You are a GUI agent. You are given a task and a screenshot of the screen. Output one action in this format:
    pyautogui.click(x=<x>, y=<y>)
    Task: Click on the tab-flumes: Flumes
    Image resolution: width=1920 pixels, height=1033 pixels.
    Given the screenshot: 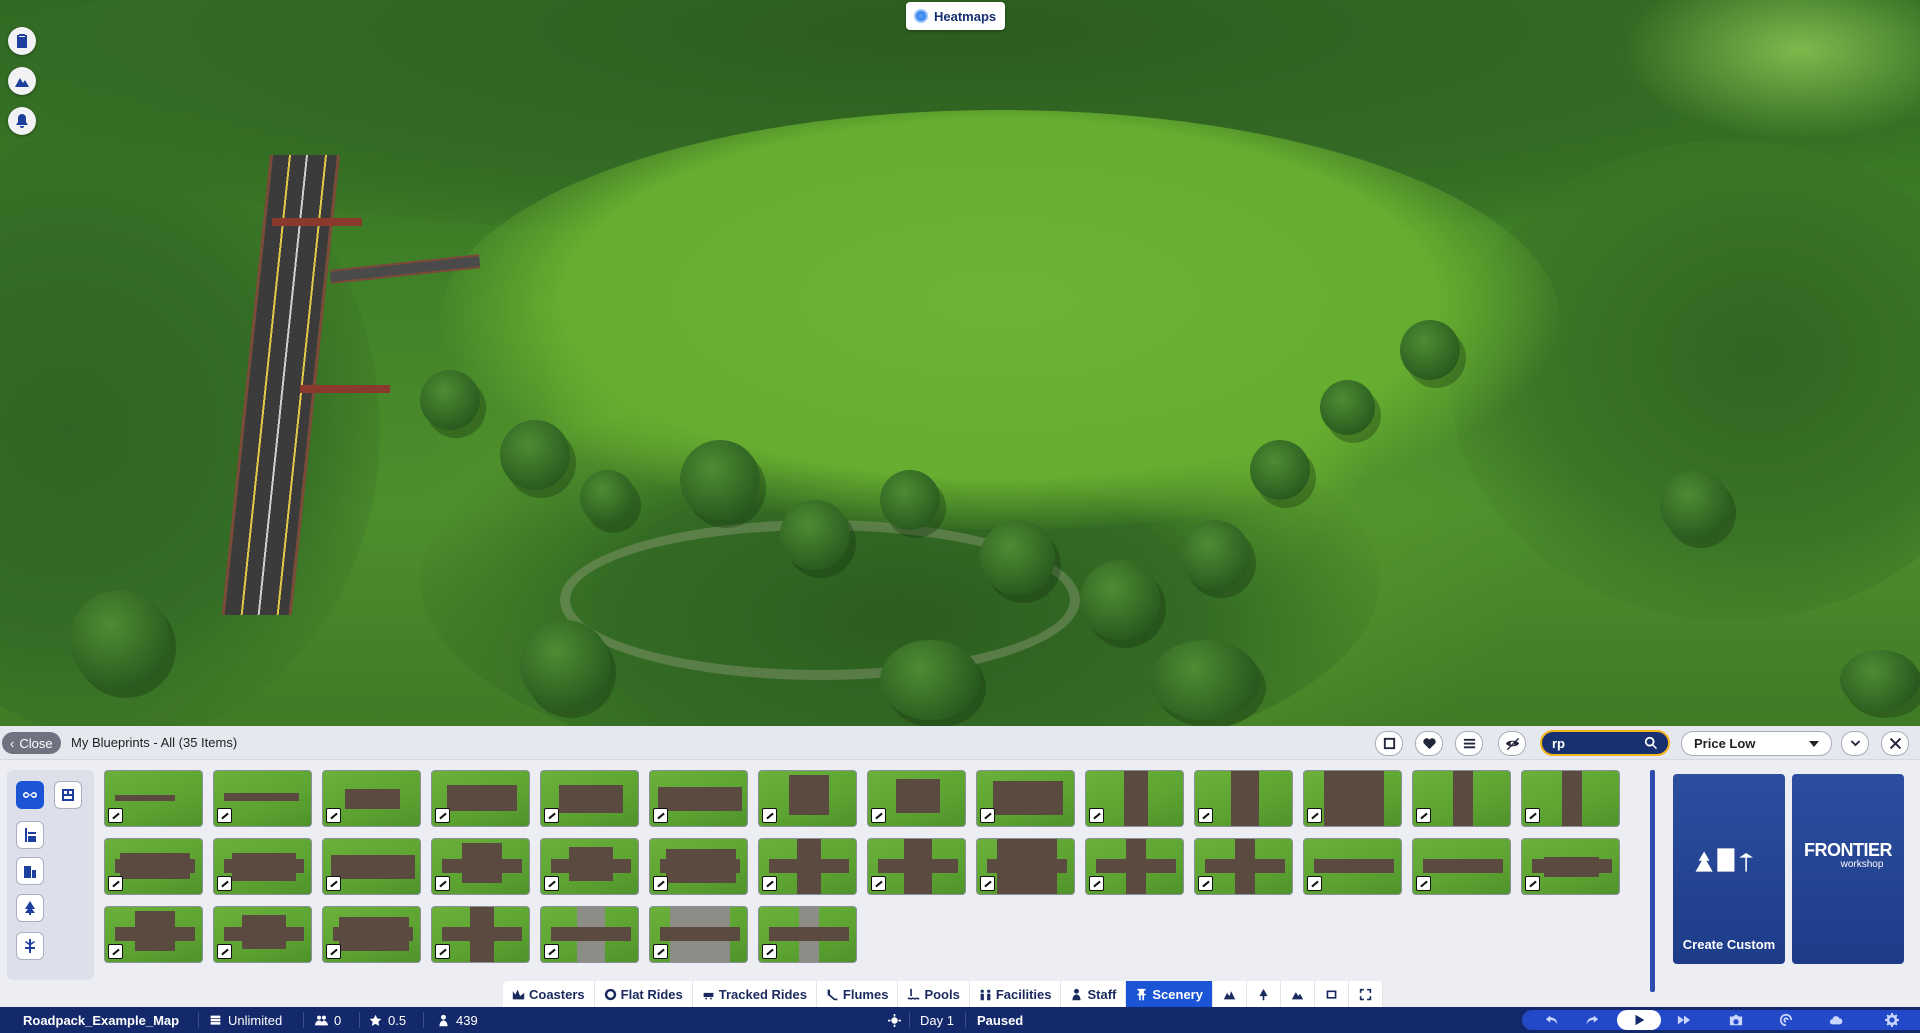 What is the action you would take?
    pyautogui.click(x=858, y=994)
    